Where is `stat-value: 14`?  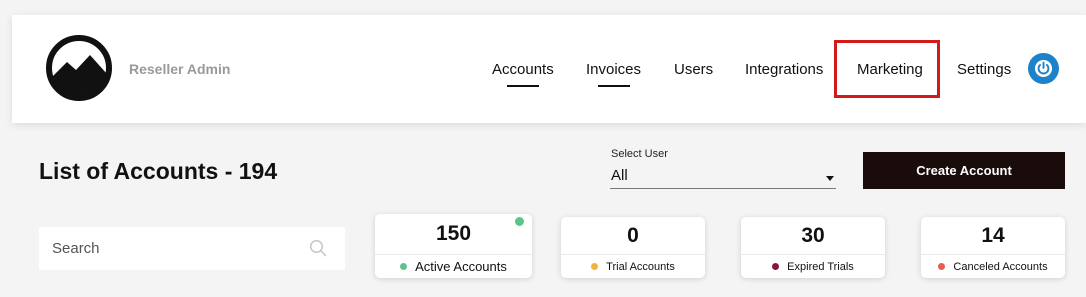
stat-value: 14 is located at coordinates (993, 235).